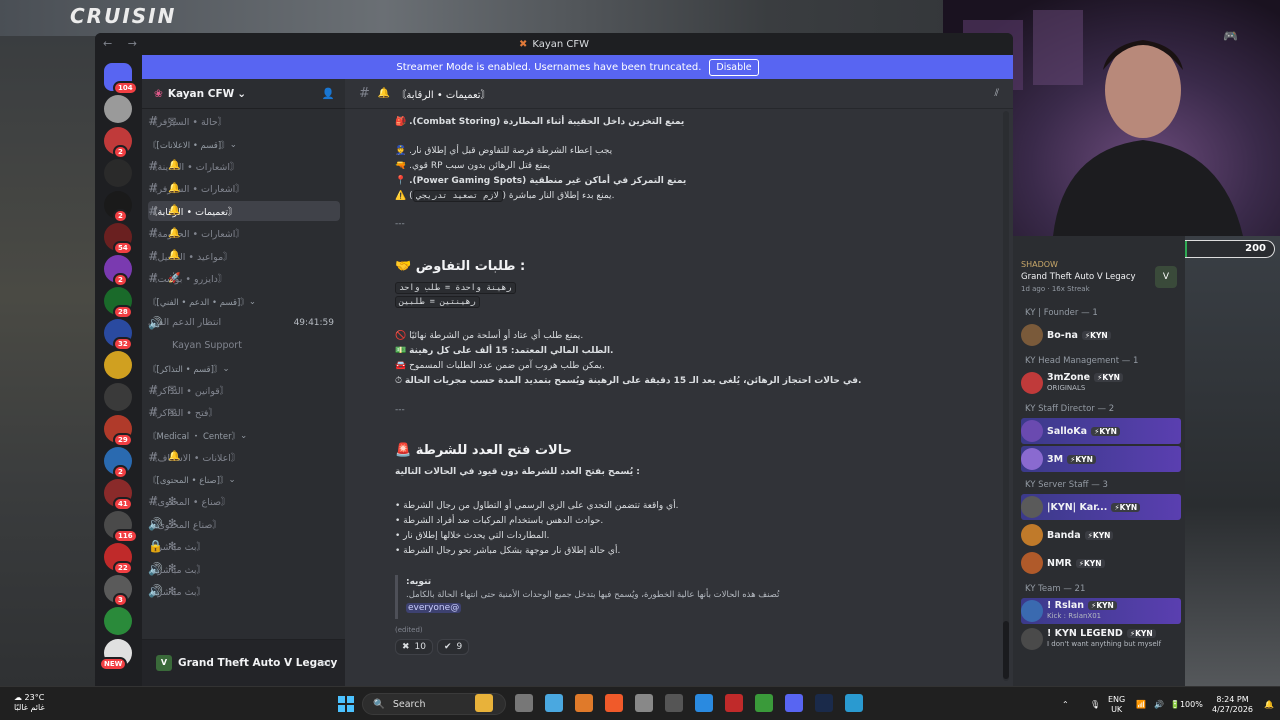 Image resolution: width=1280 pixels, height=720 pixels. Describe the element at coordinates (401, 166) in the screenshot. I see `gun-icon: 🔫` at that location.